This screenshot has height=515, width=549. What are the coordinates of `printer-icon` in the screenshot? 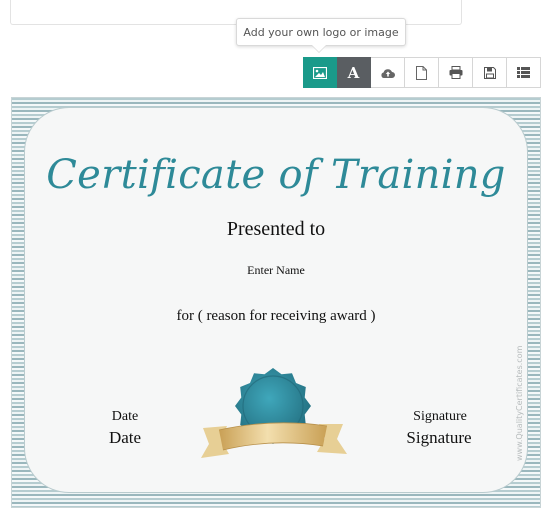 It's located at (456, 72).